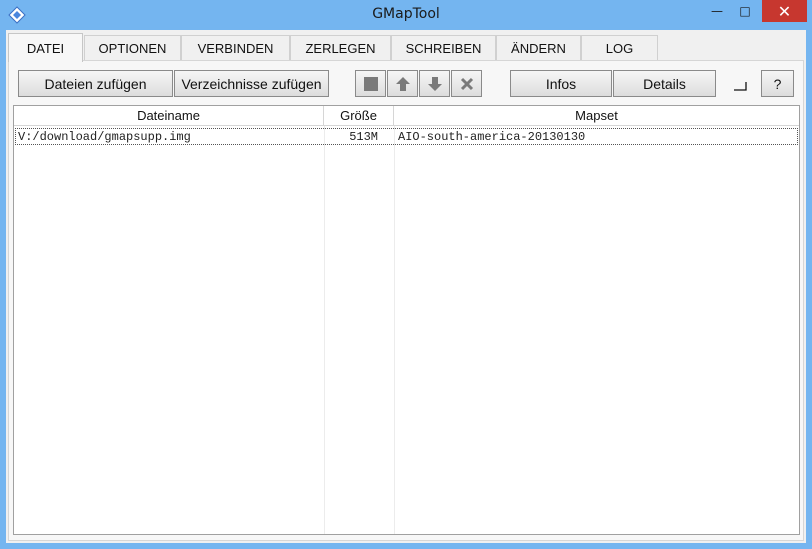  What do you see at coordinates (132, 48) in the screenshot?
I see `tab-optionen: OPTIONEN` at bounding box center [132, 48].